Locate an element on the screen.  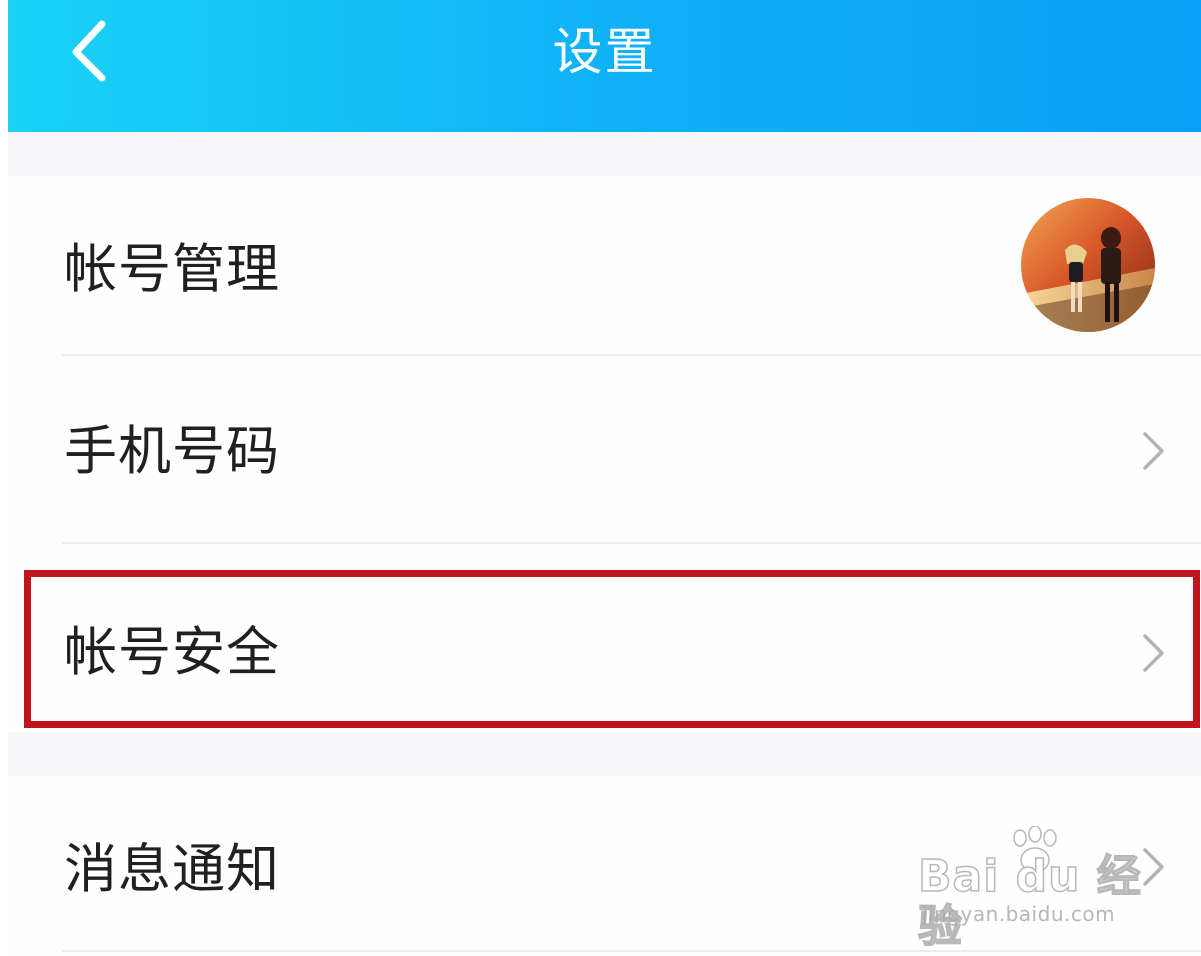
avatar is located at coordinates (1088, 265).